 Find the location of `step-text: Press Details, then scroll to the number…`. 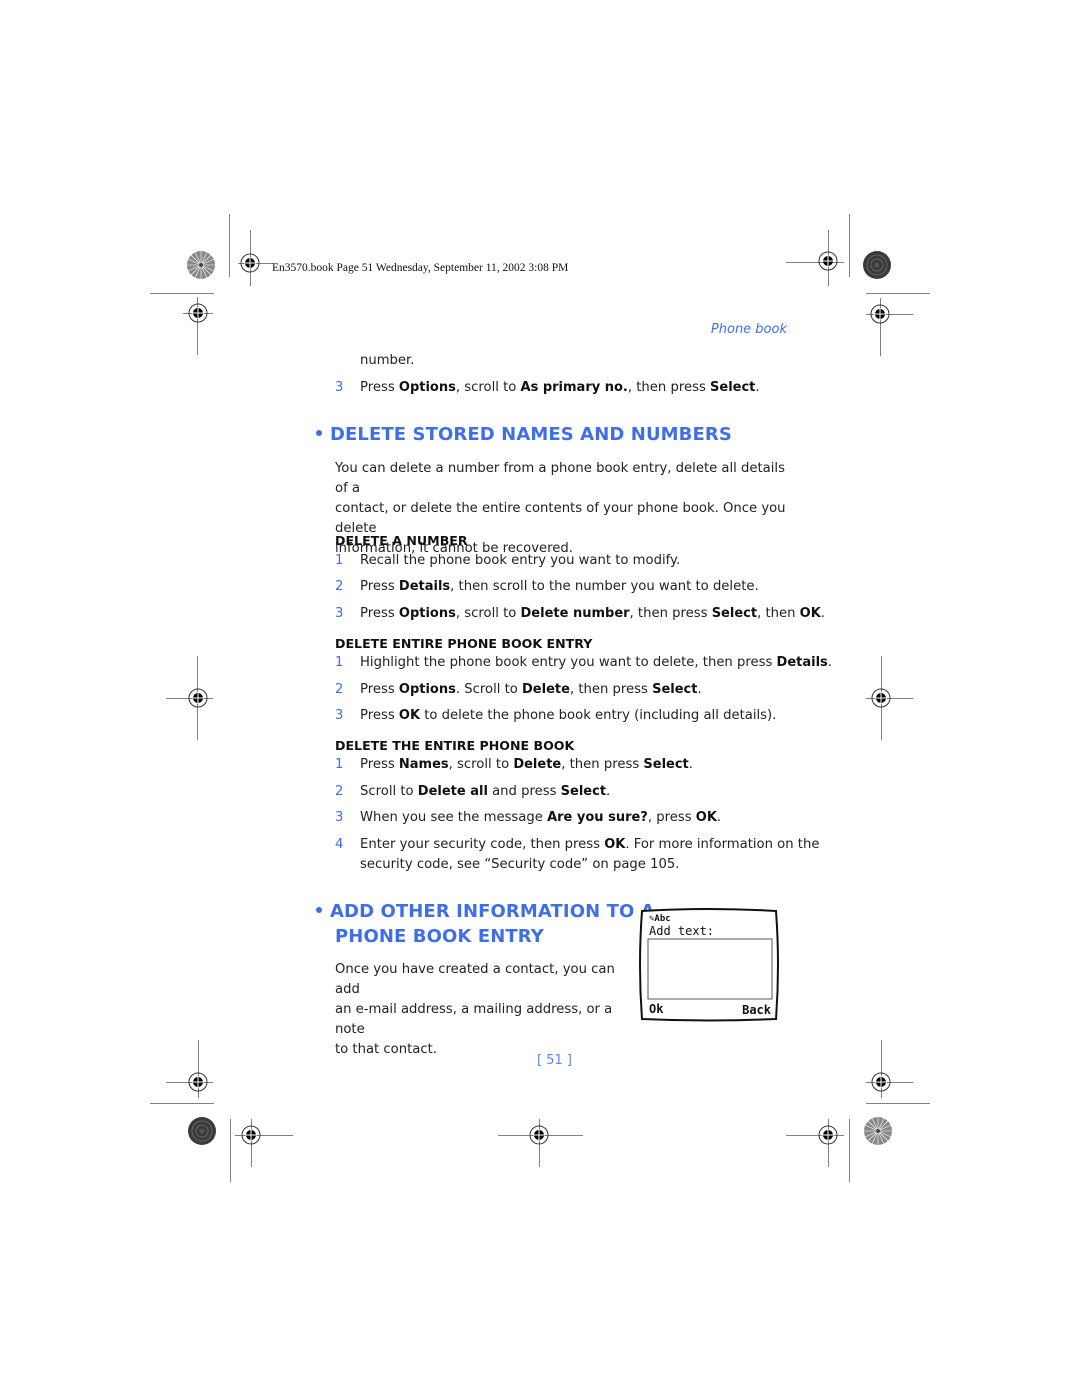

step-text: Press Details, then scroll to the number… is located at coordinates (559, 586).